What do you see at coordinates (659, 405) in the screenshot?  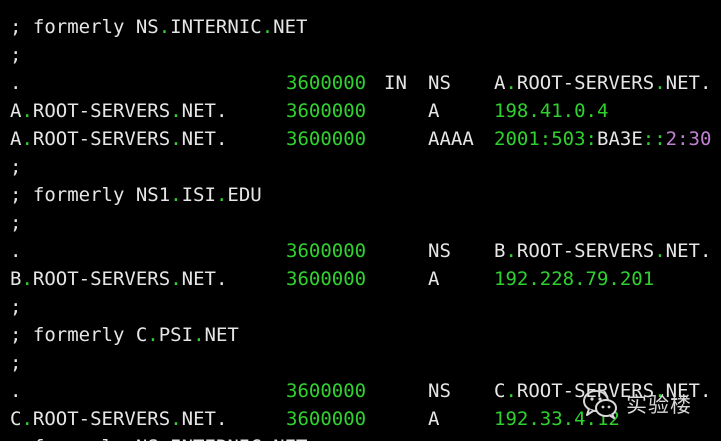 I see `watermark-text: 实验楼` at bounding box center [659, 405].